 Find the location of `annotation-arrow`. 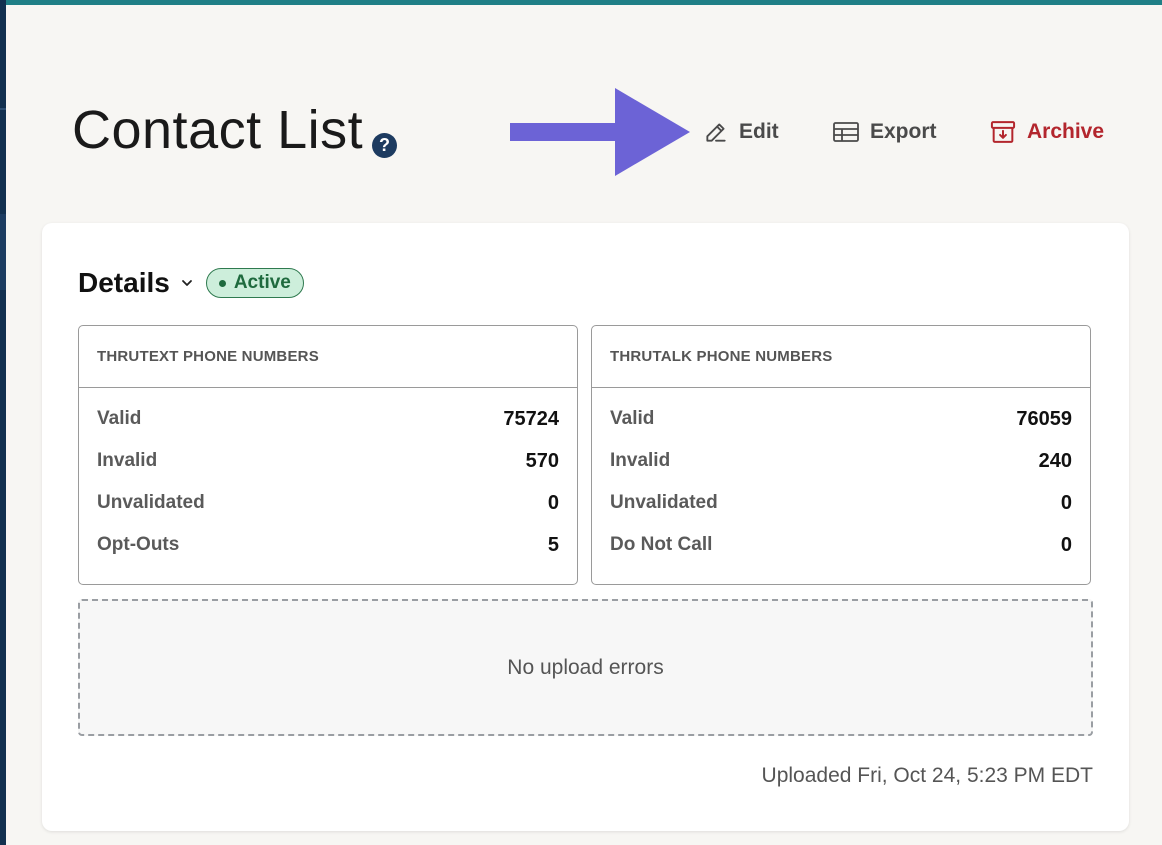

annotation-arrow is located at coordinates (600, 132).